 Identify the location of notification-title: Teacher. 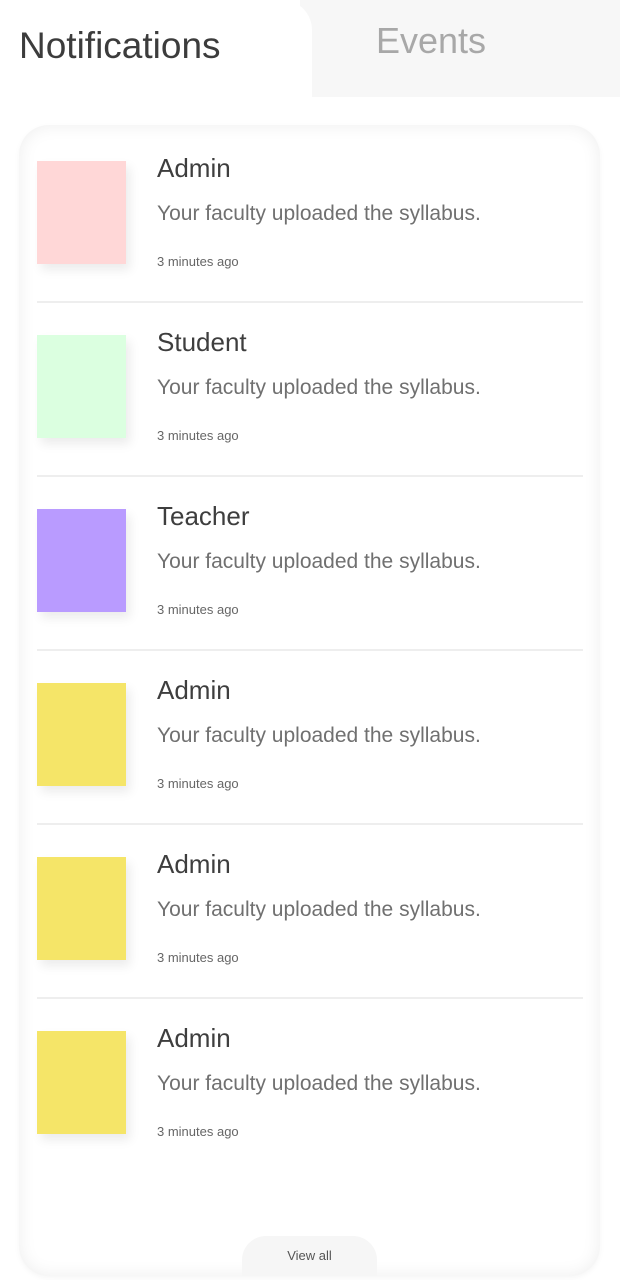
(203, 516).